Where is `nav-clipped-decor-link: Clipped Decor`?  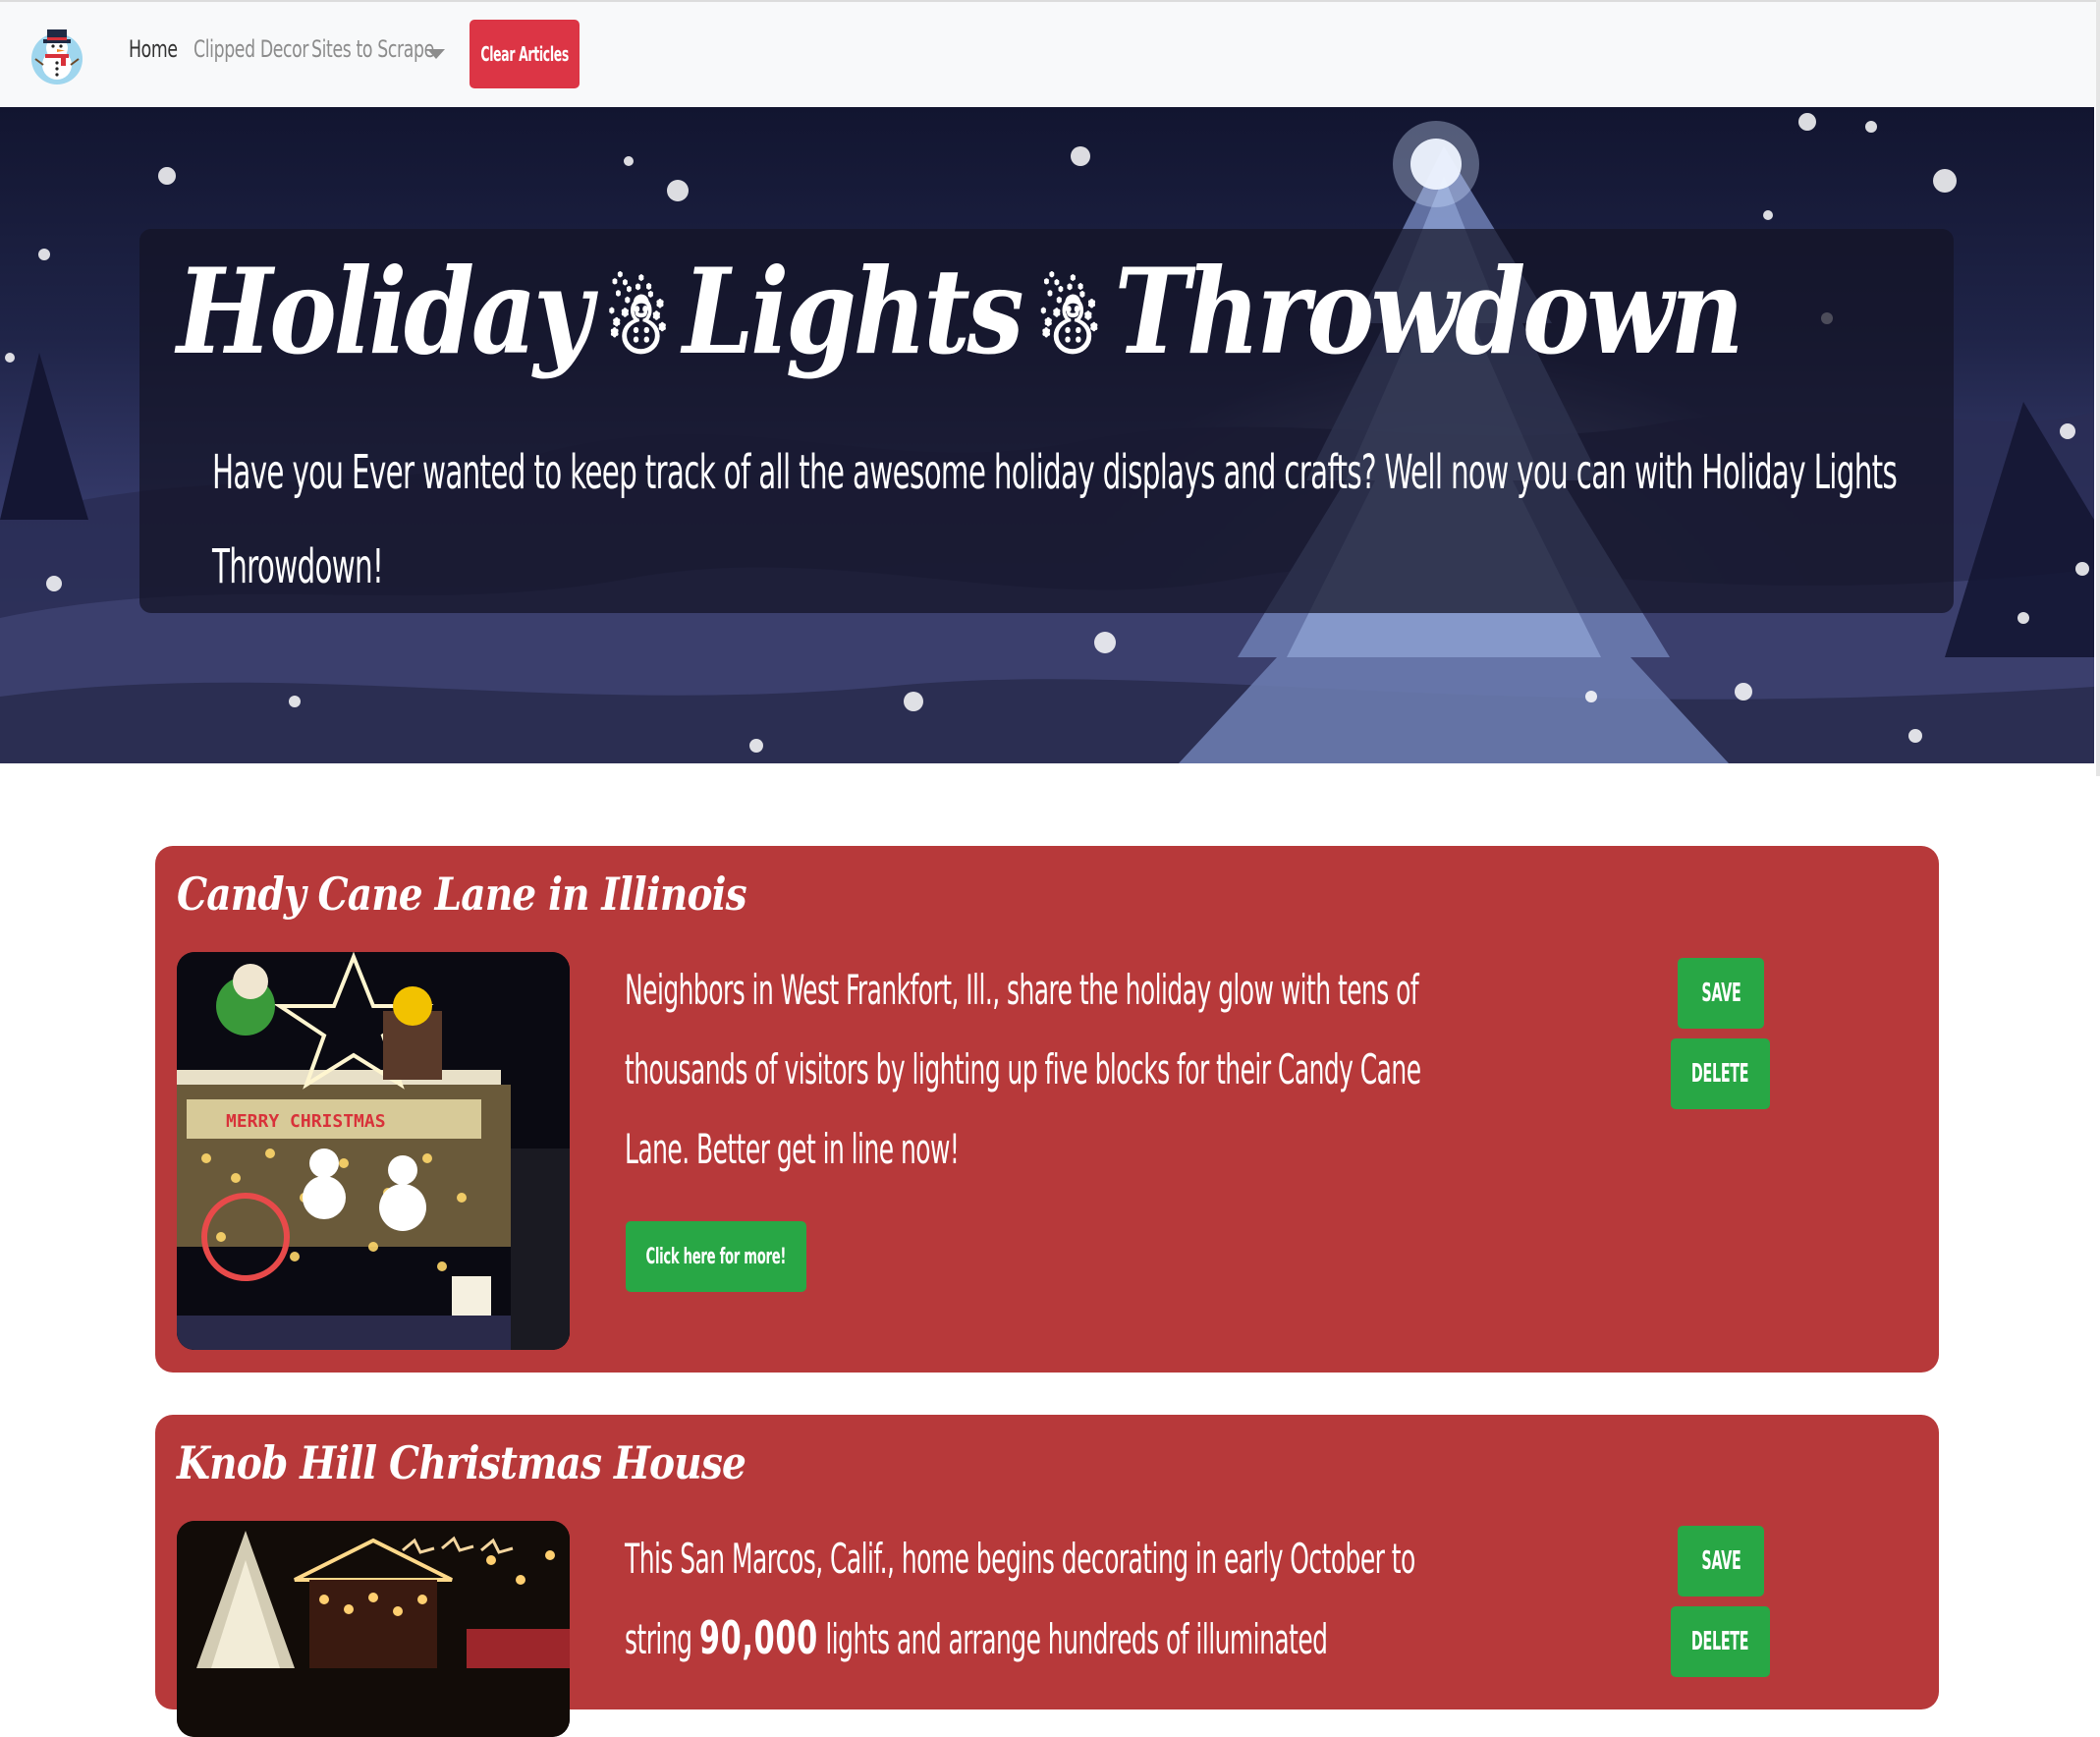
nav-clipped-decor-link: Clipped Decor is located at coordinates (250, 49).